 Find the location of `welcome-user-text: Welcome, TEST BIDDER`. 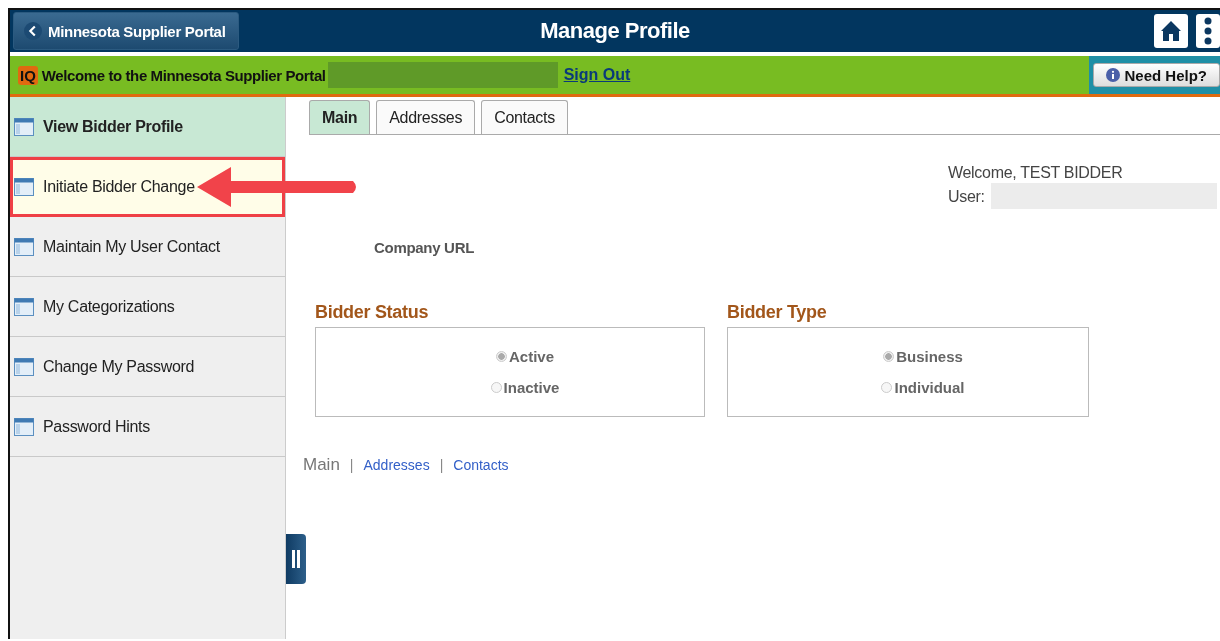

welcome-user-text: Welcome, TEST BIDDER is located at coordinates (1036, 173).